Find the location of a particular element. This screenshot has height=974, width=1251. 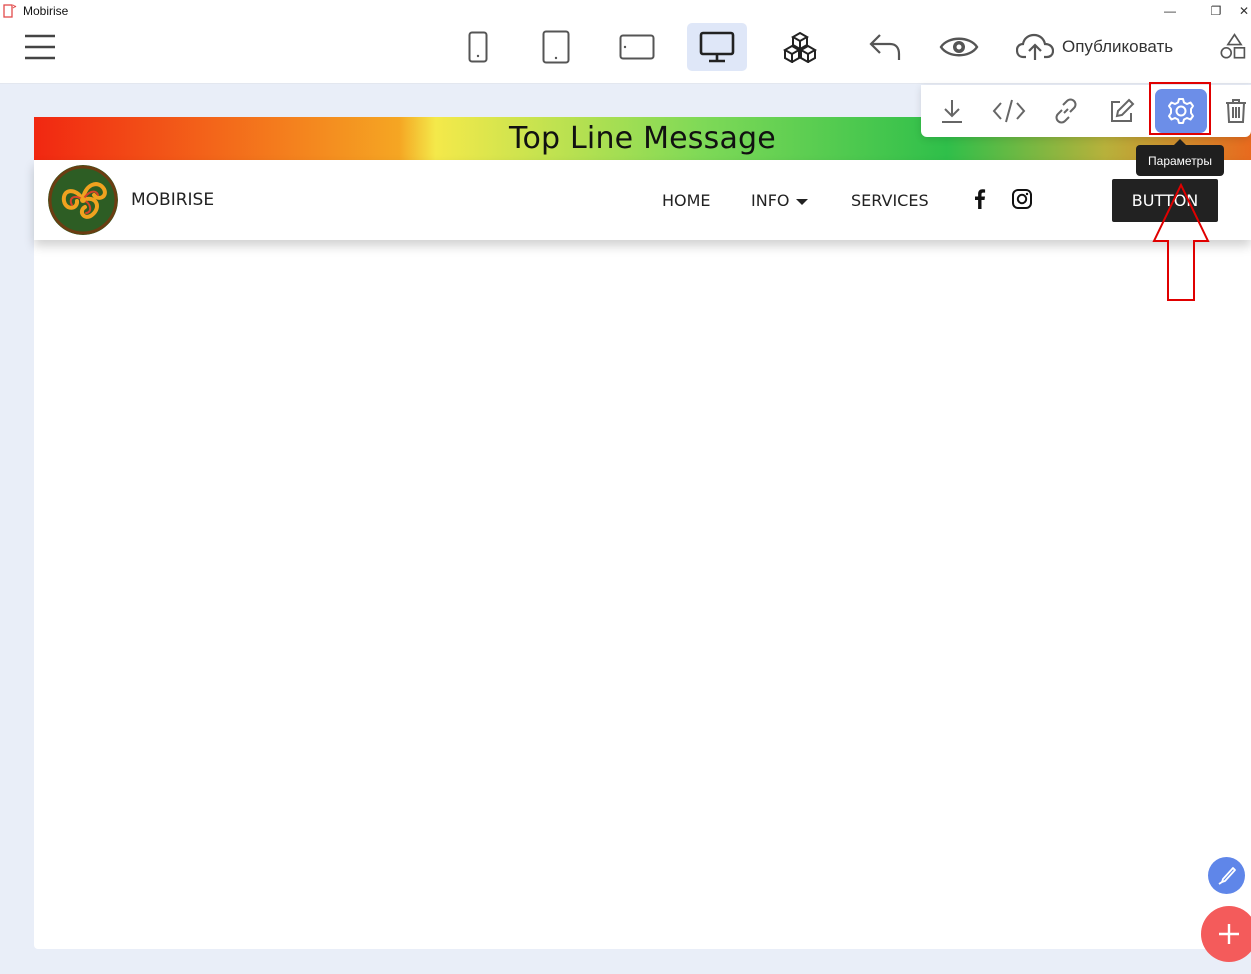

add-block-button is located at coordinates (1226, 934).